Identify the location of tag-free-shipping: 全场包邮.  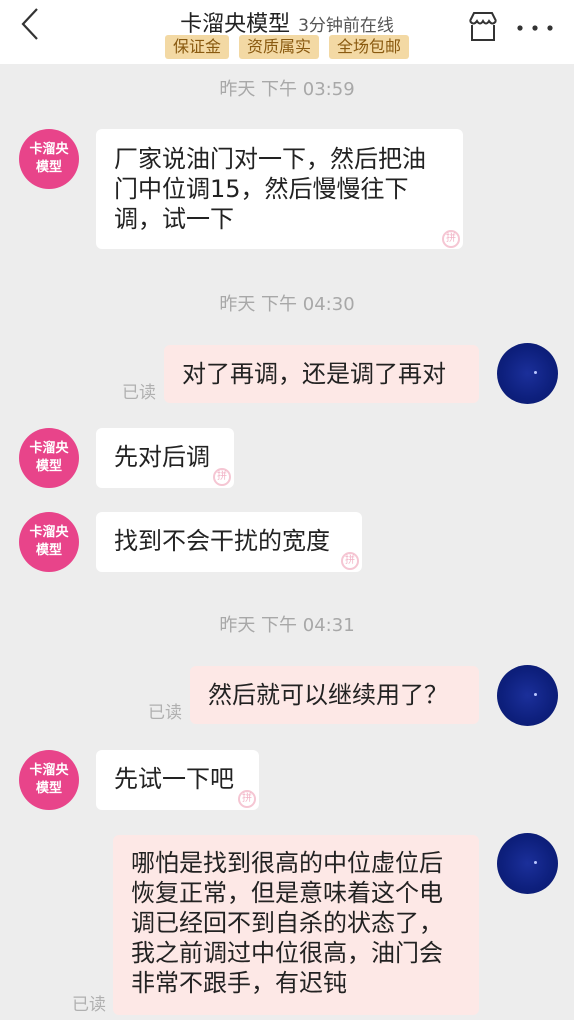
(369, 47).